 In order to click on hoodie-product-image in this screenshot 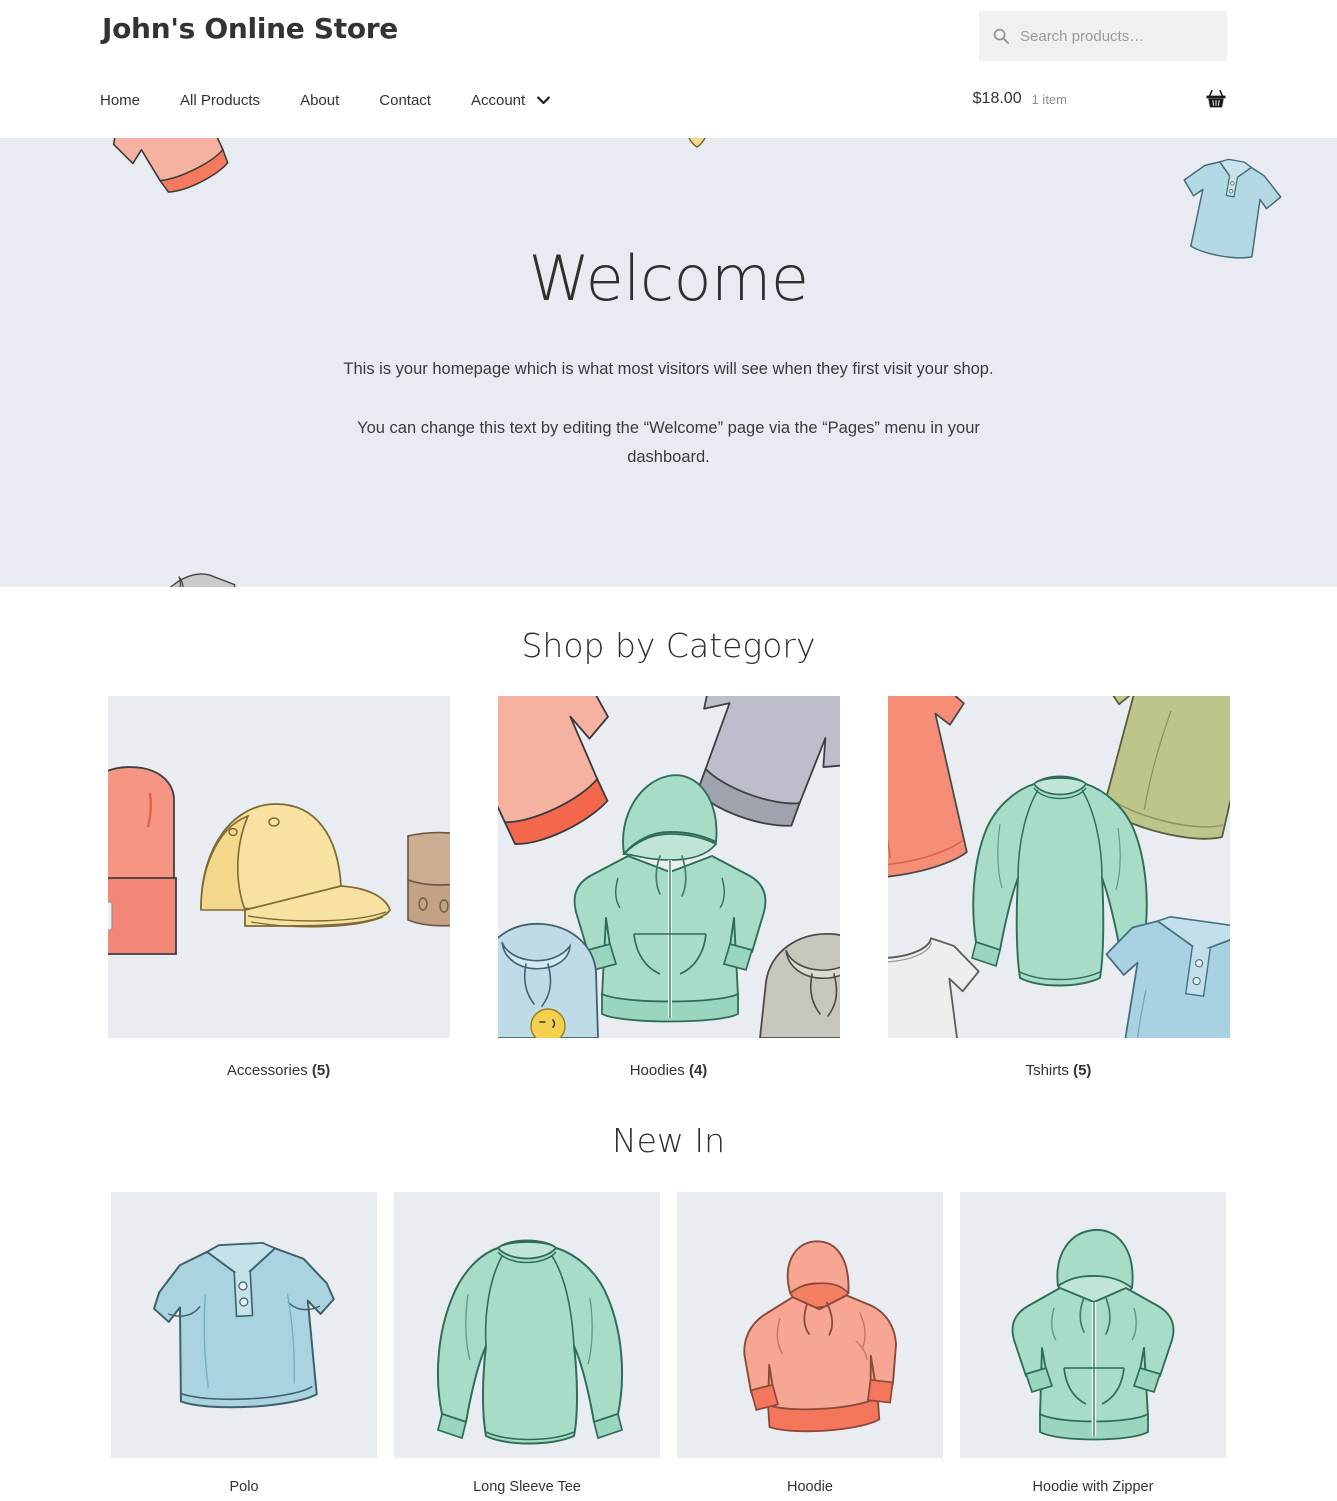, I will do `click(810, 1325)`.